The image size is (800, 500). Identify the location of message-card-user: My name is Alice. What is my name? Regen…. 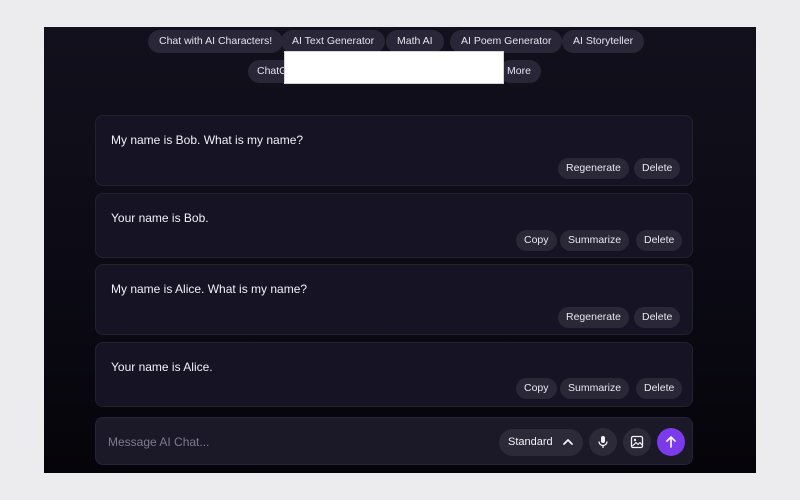
(394, 299).